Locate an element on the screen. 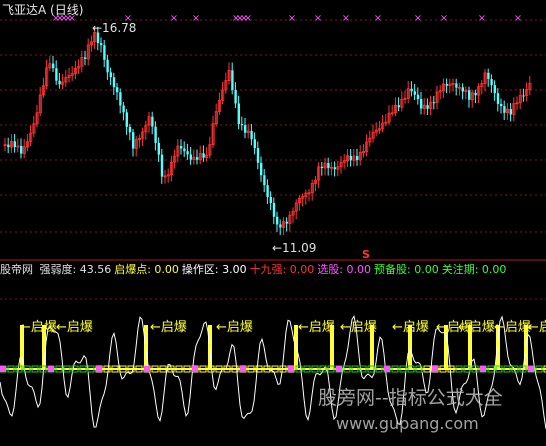  watermark-text: 股旁网--指标公式大全 is located at coordinates (410, 398).